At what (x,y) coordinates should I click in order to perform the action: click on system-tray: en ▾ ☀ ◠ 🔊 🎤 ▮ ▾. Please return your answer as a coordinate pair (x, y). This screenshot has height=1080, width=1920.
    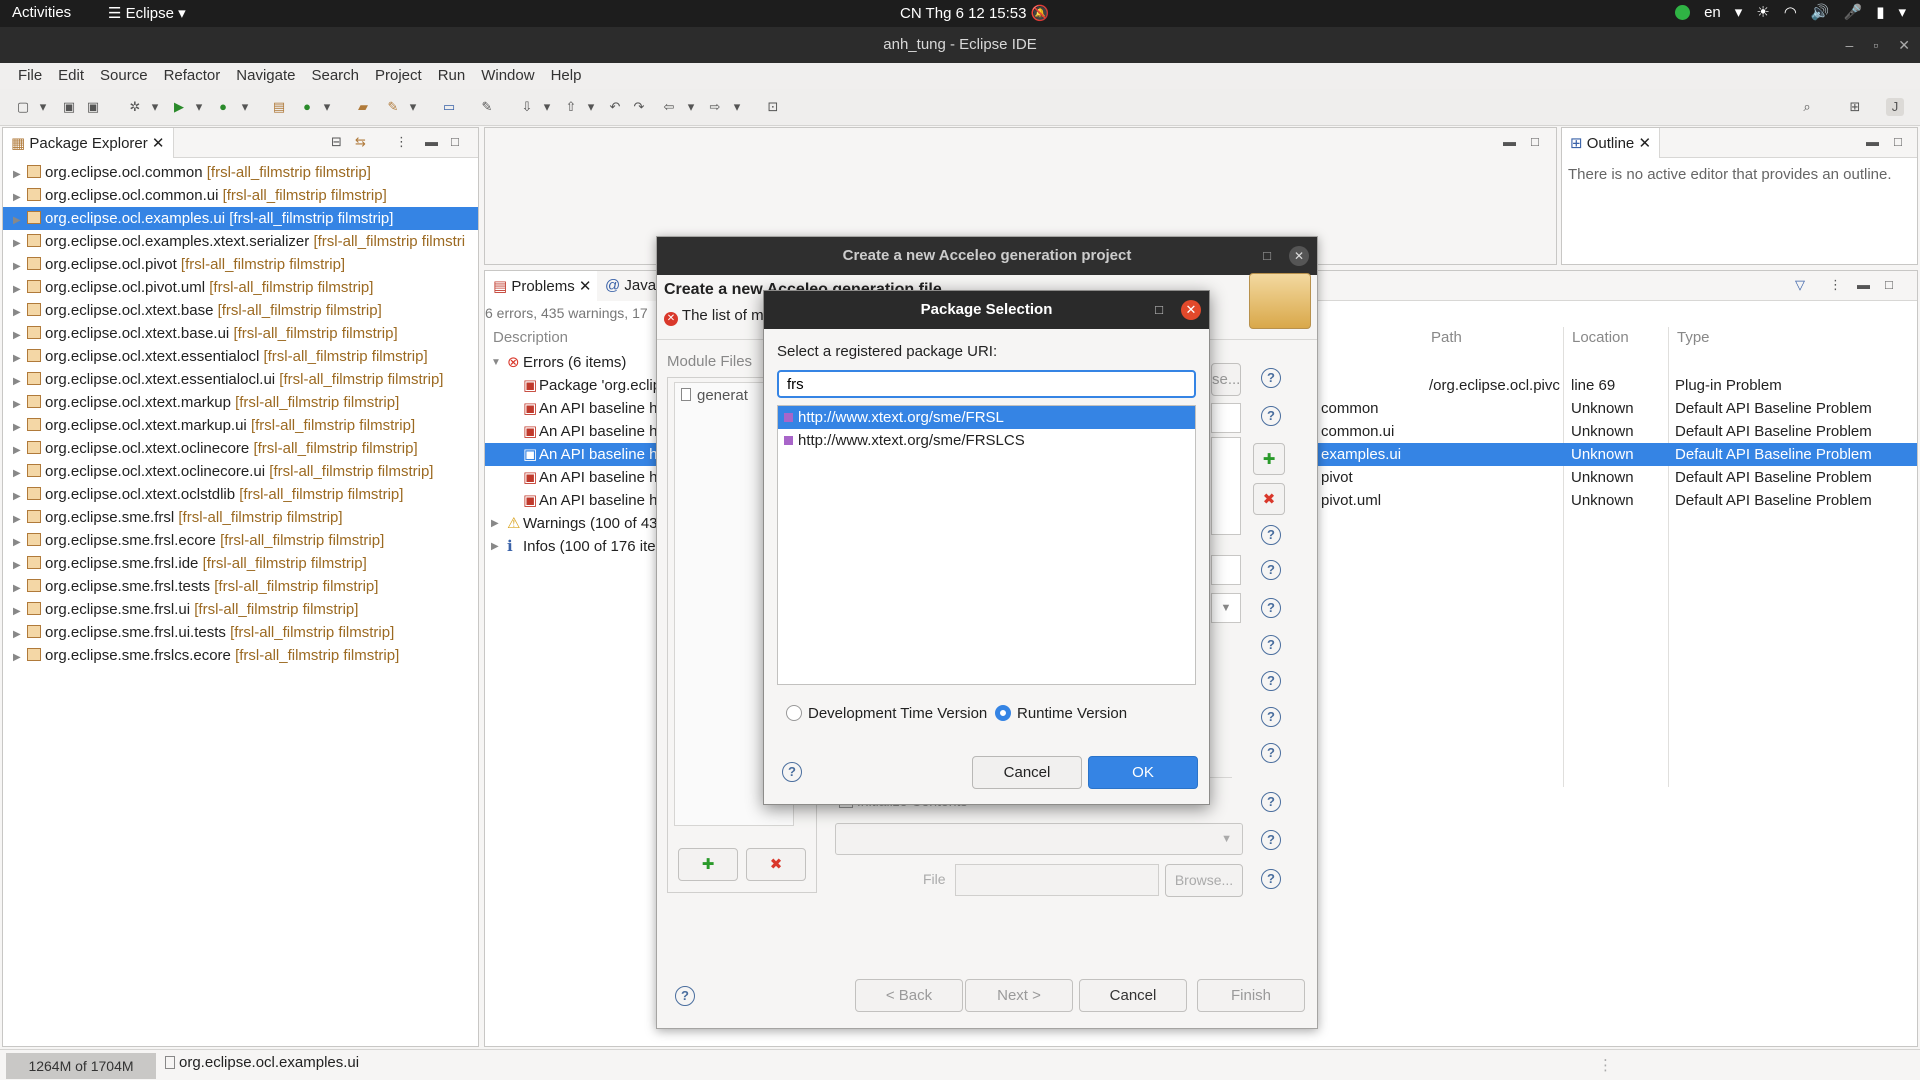
    Looking at the image, I should click on (1790, 12).